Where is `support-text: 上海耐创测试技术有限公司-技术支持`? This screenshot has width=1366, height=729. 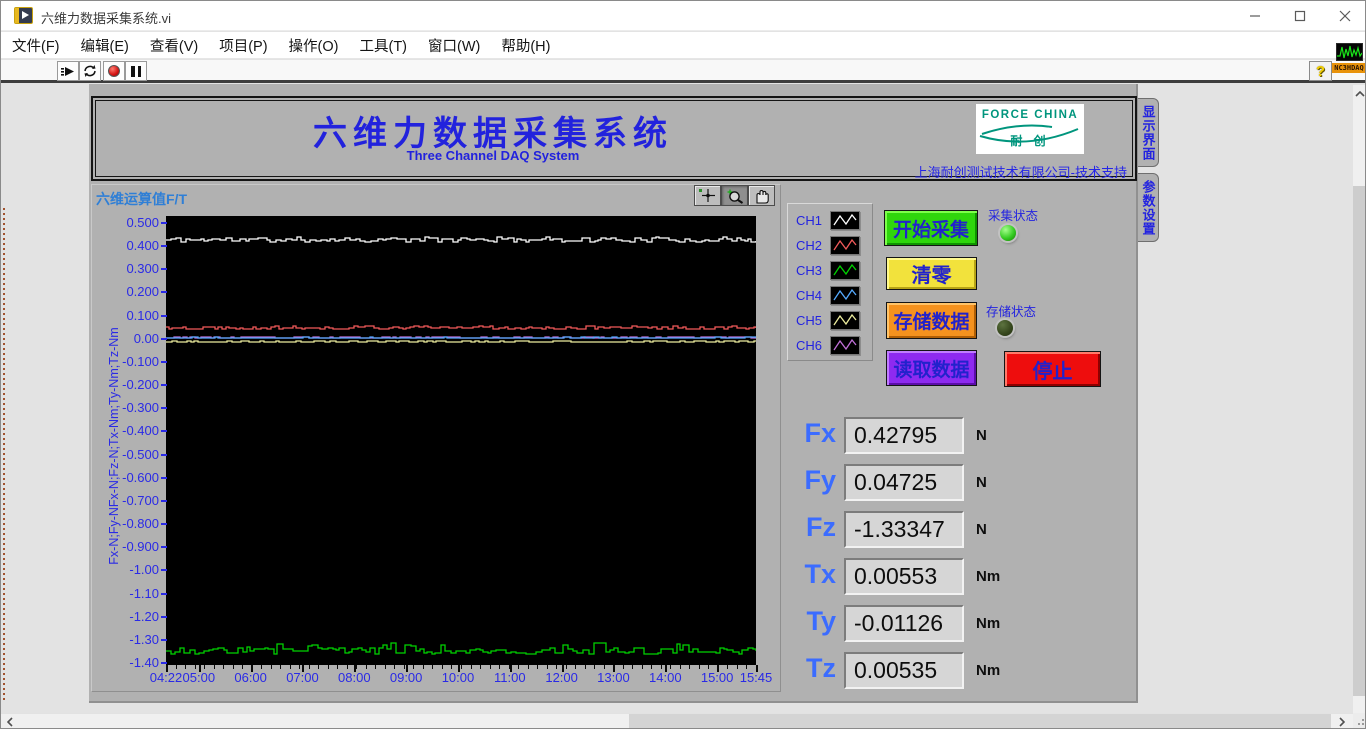 support-text: 上海耐创测试技术有限公司-技术支持 is located at coordinates (1020, 172).